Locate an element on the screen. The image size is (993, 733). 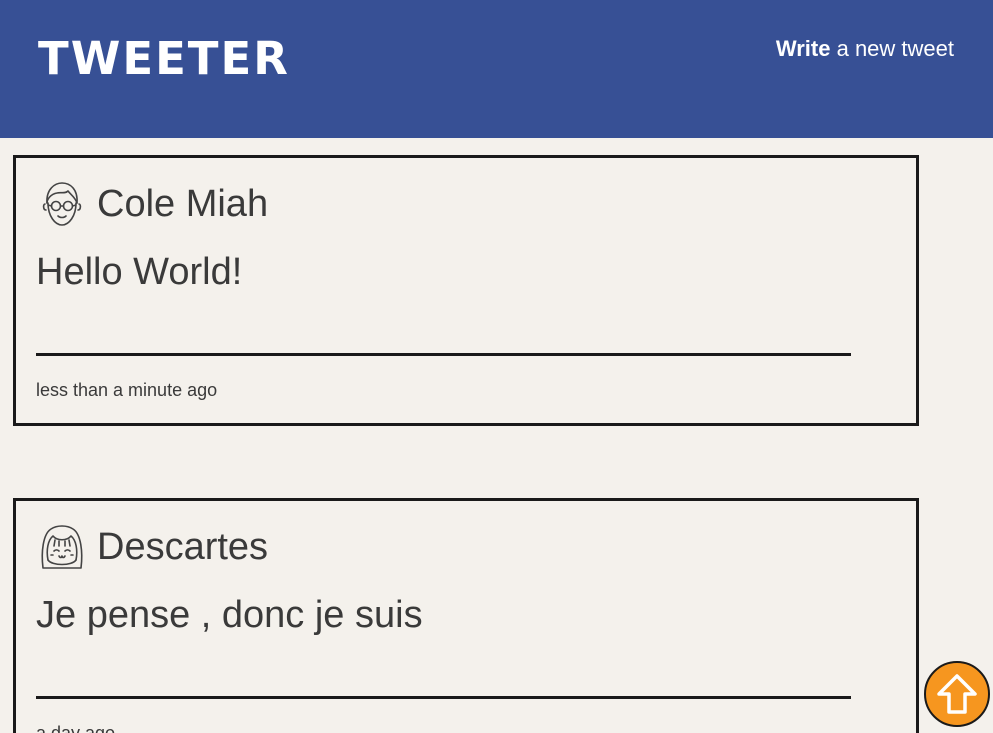
tweet-author: Cole Miah is located at coordinates (183, 203).